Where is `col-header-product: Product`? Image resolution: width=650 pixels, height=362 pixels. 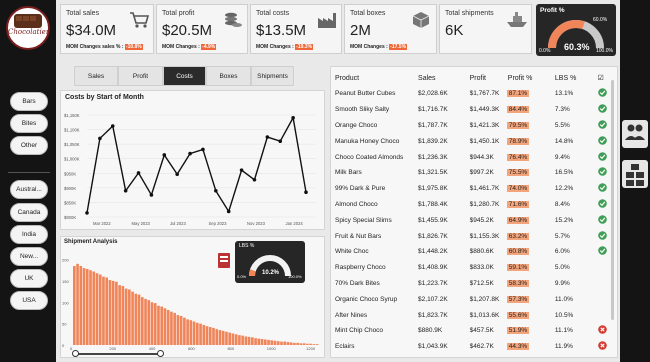
col-header-product: Product is located at coordinates (373, 78).